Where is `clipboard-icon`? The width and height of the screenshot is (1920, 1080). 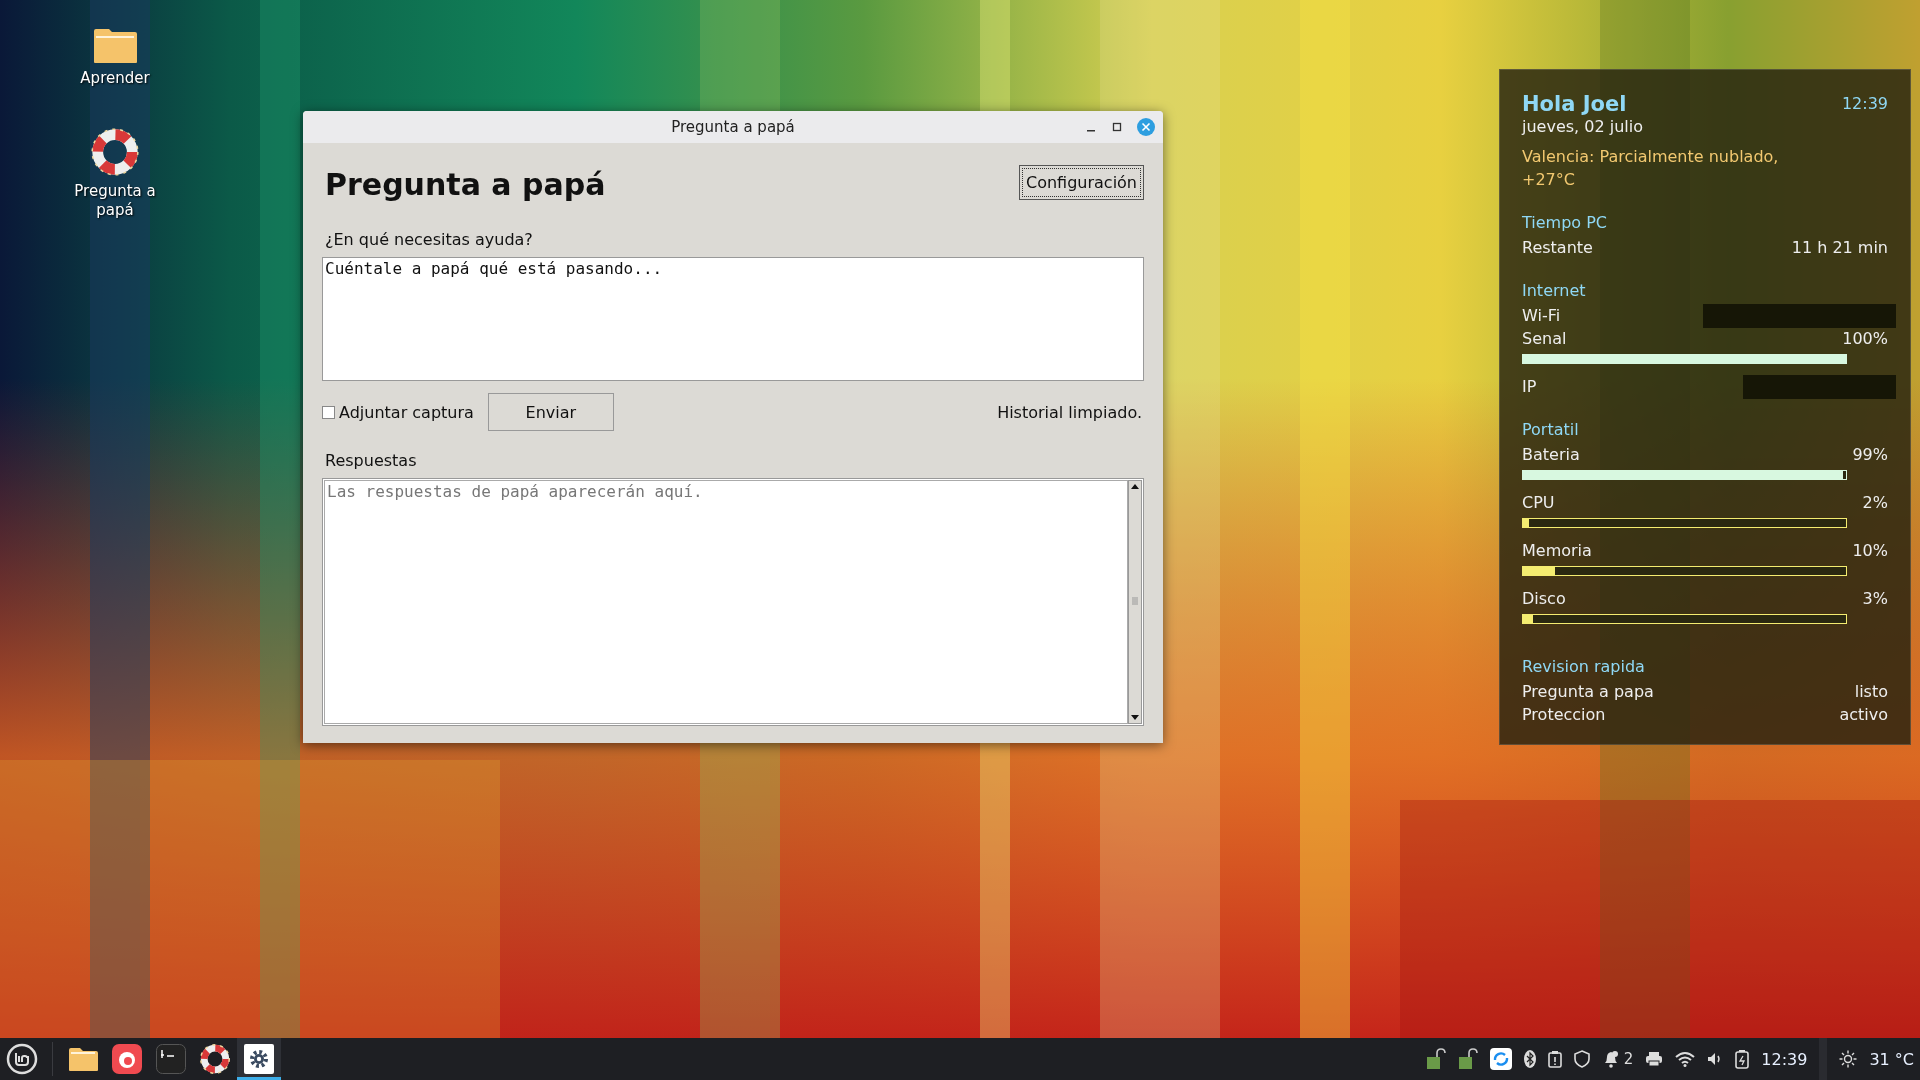
clipboard-icon is located at coordinates (1554, 1059).